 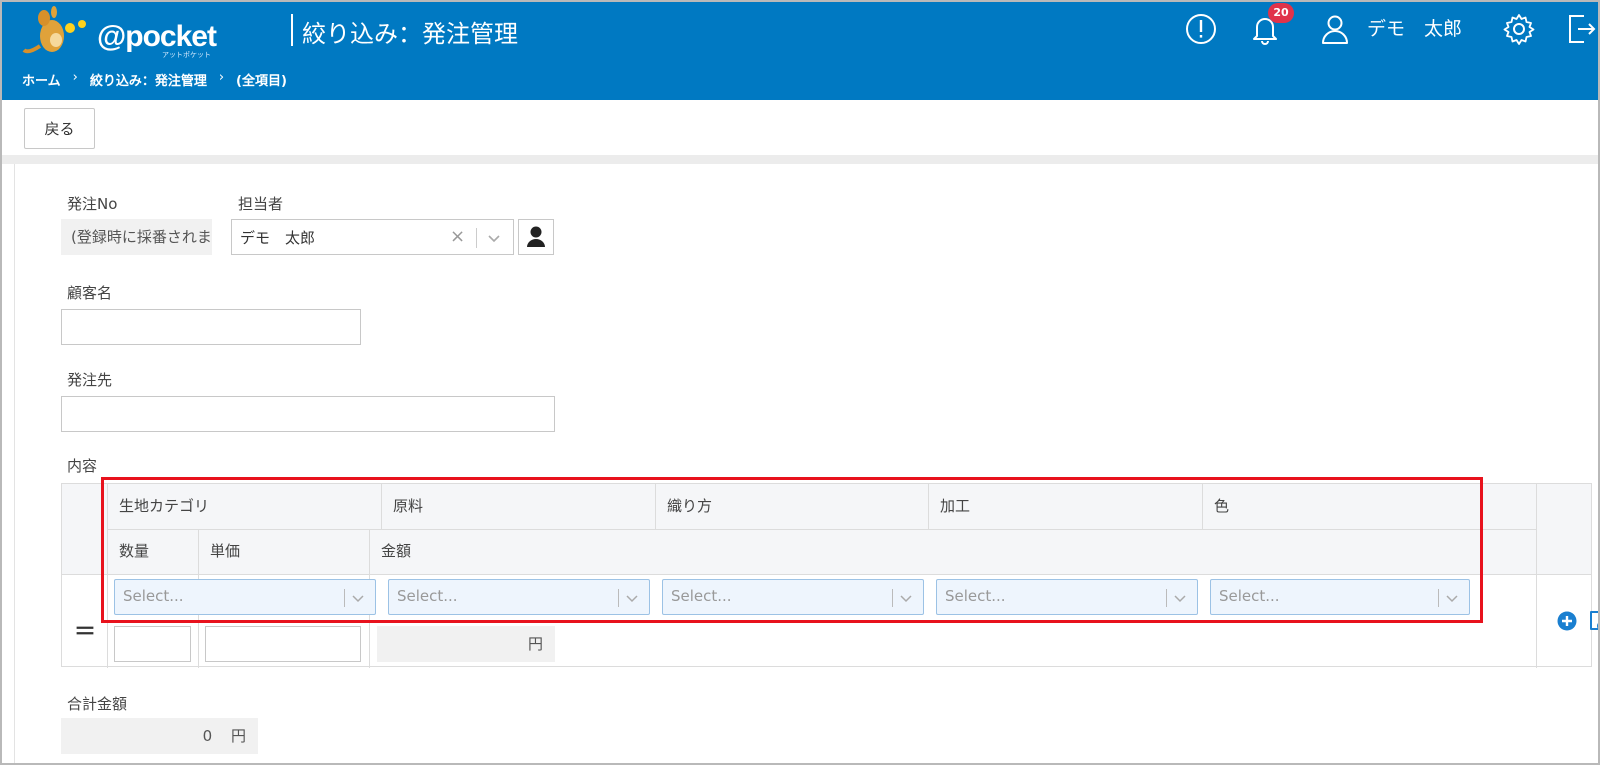 What do you see at coordinates (1201, 29) in the screenshot?
I see `alert-icon` at bounding box center [1201, 29].